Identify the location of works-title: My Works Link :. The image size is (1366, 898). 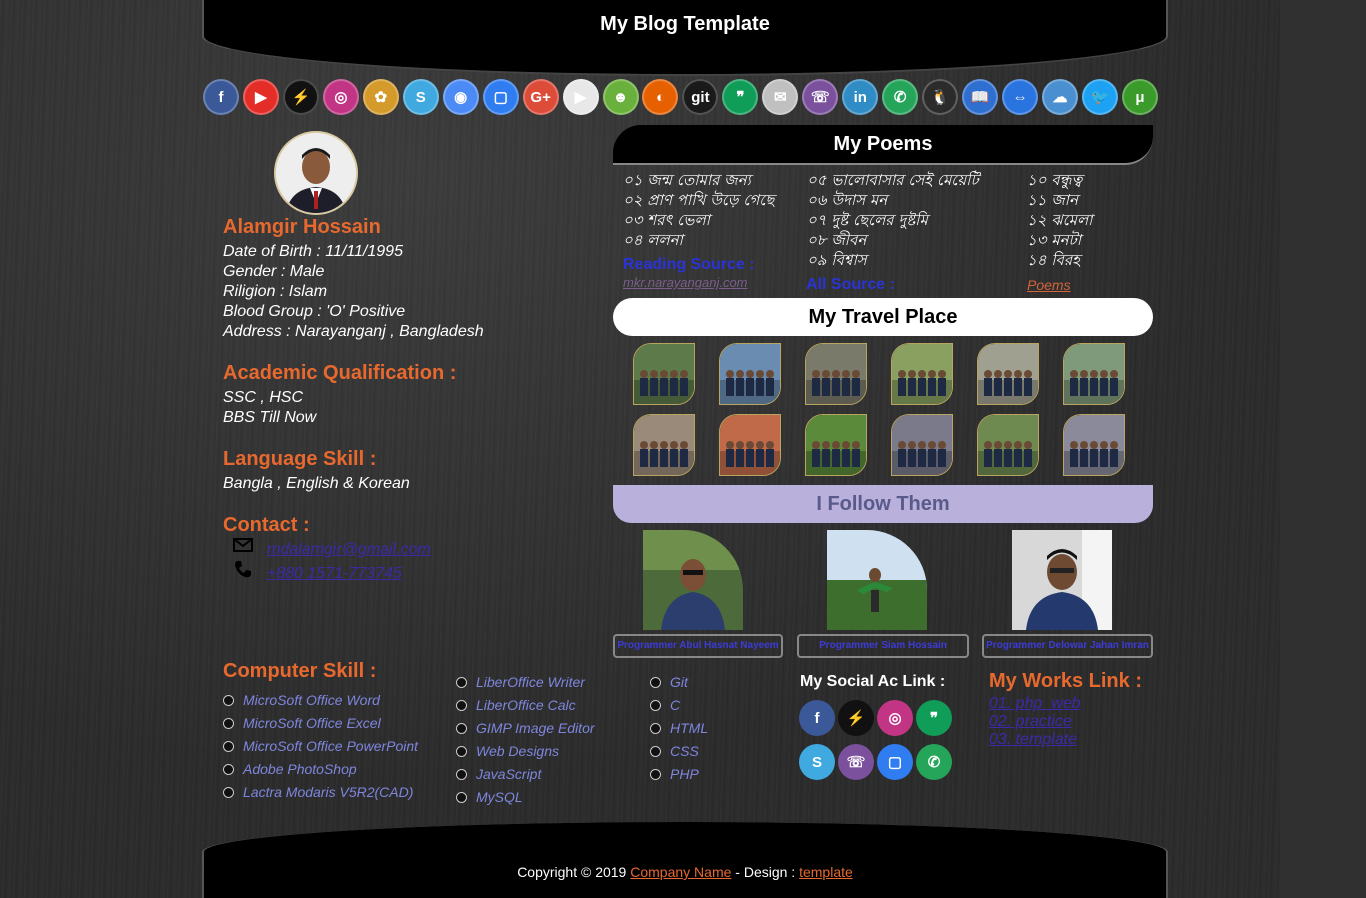
(1065, 681).